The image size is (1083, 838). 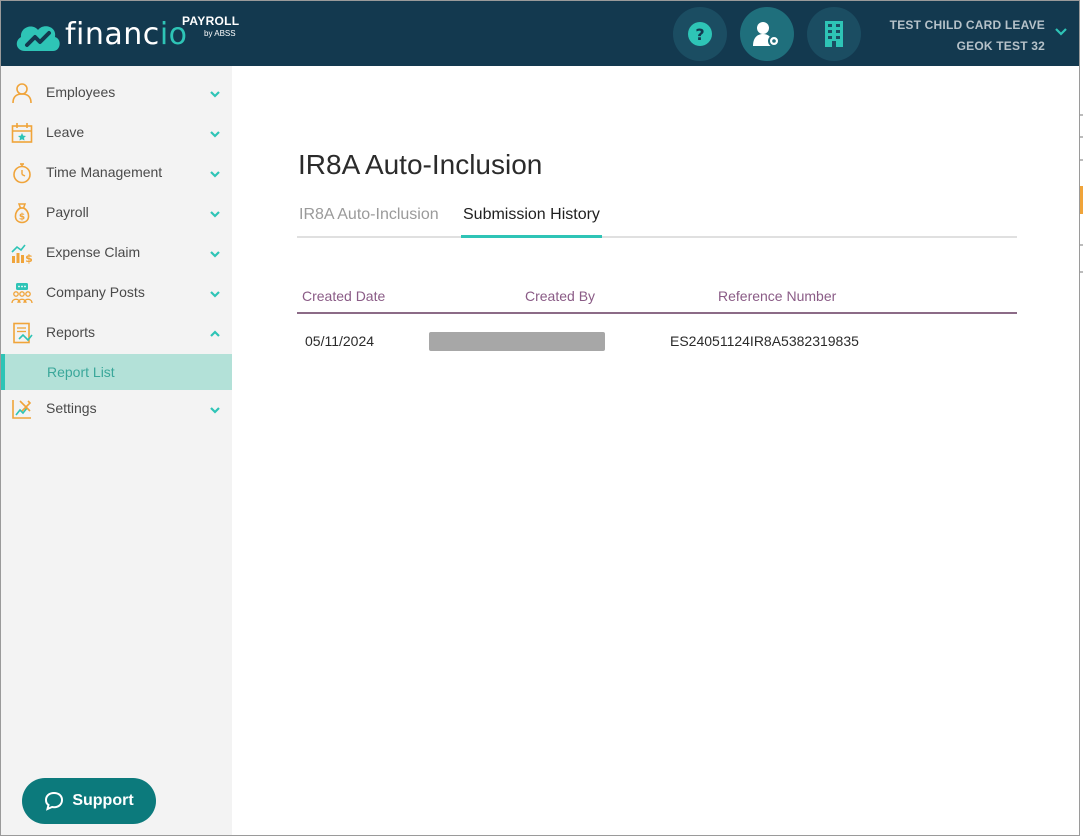 What do you see at coordinates (215, 333) in the screenshot?
I see `chevron-up-icon` at bounding box center [215, 333].